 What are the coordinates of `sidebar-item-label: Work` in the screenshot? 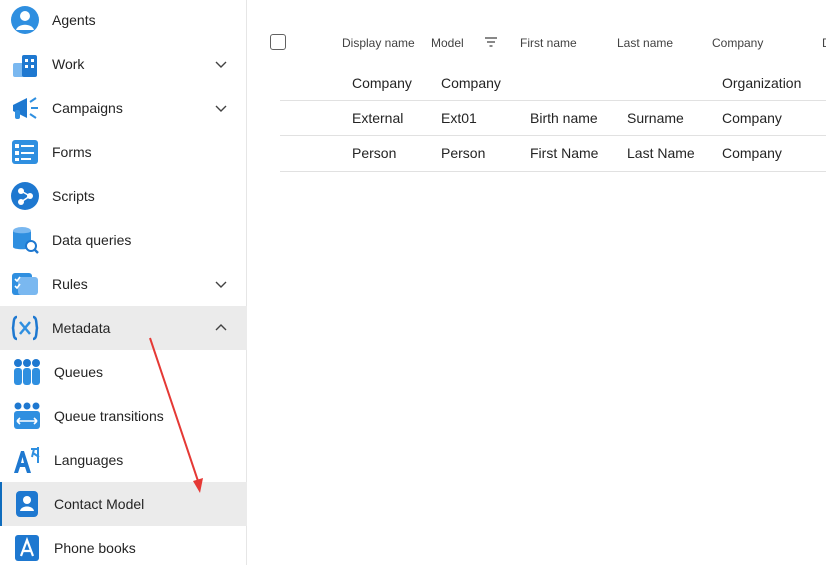 It's located at (68, 64).